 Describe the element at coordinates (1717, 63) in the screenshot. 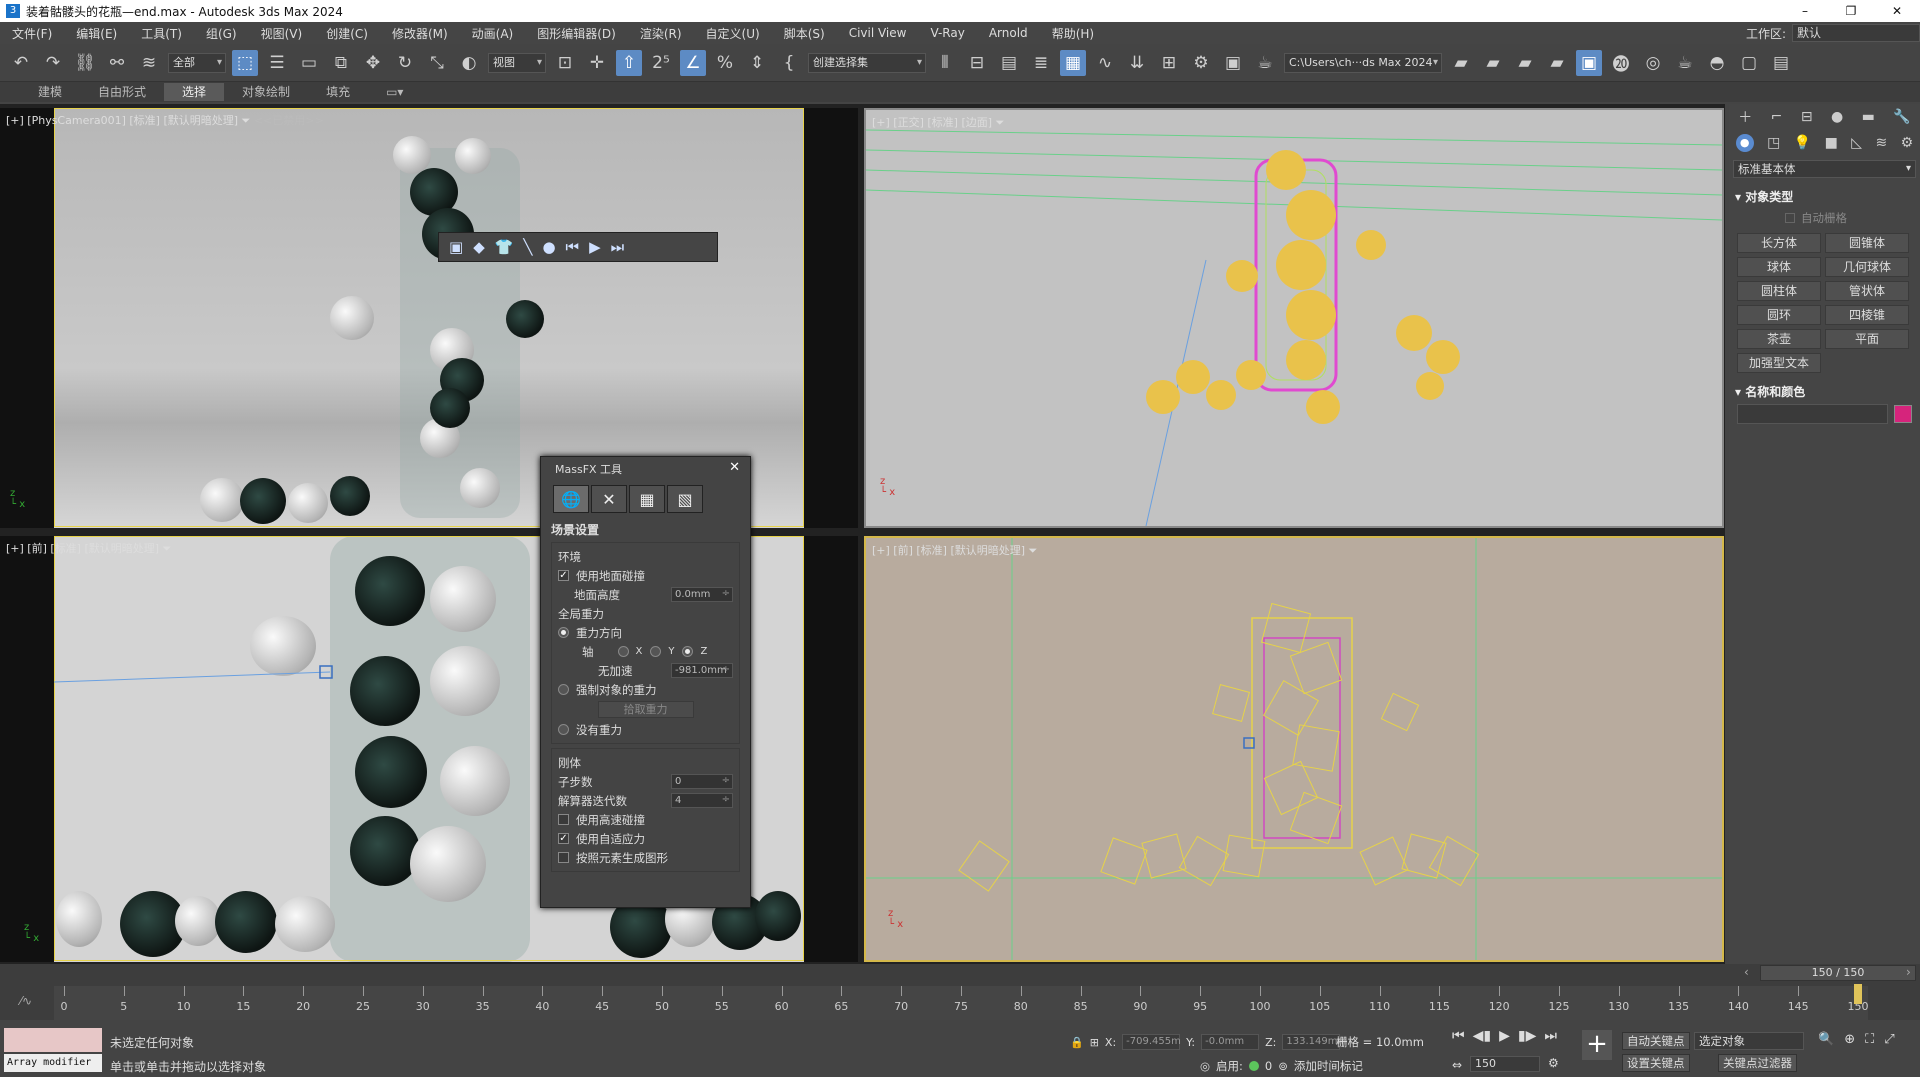

I see `arnold-icon: ◓` at that location.